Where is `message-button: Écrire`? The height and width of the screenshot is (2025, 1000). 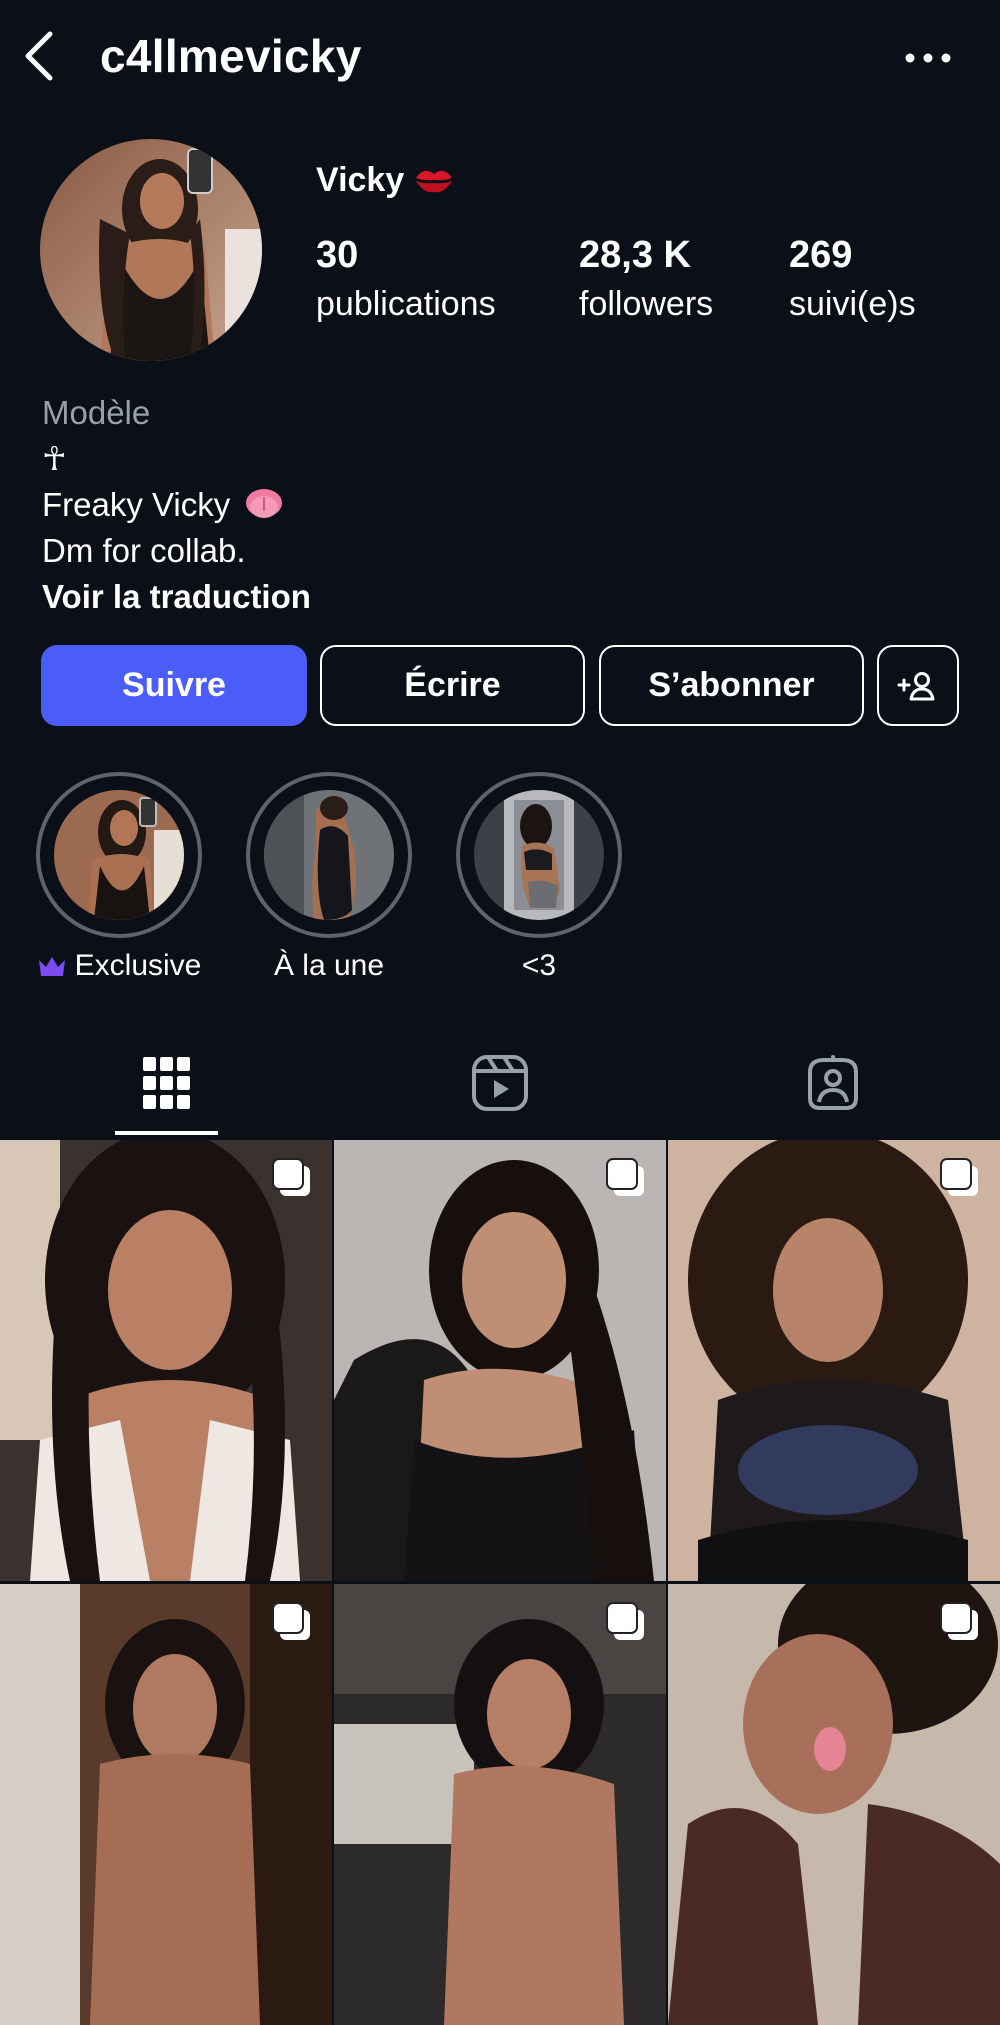 message-button: Écrire is located at coordinates (452, 685).